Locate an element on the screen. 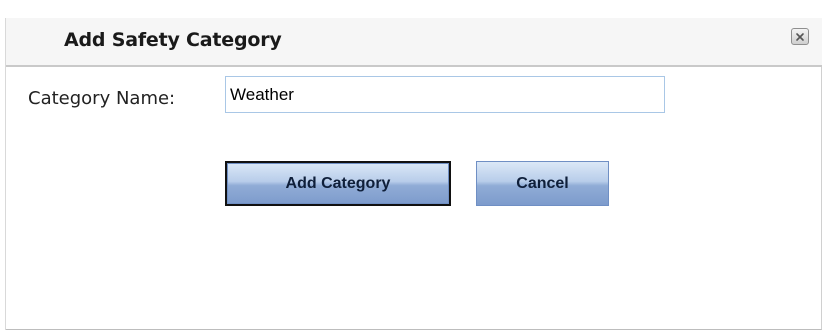 This screenshot has width=822, height=332. add-category-button: Add Category is located at coordinates (338, 183).